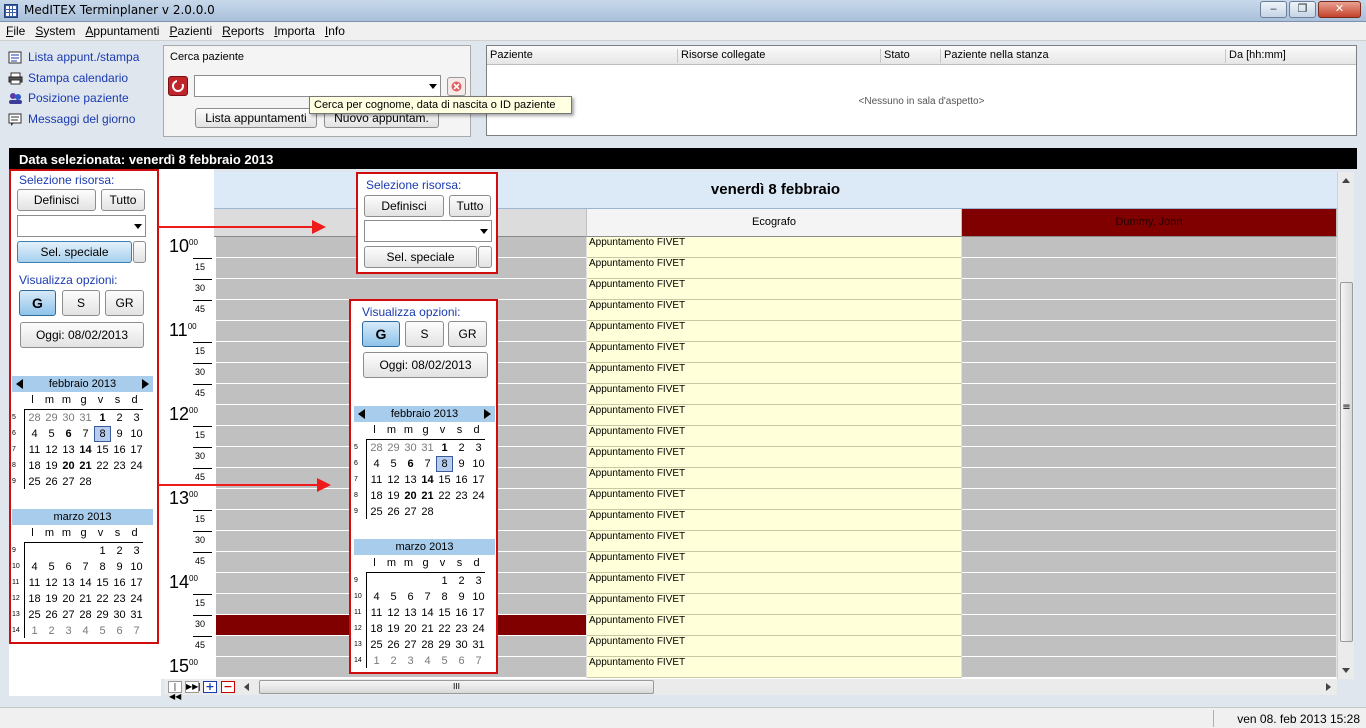 This screenshot has height=728, width=1366. I want to click on calendar-day: 8, so click(102, 567).